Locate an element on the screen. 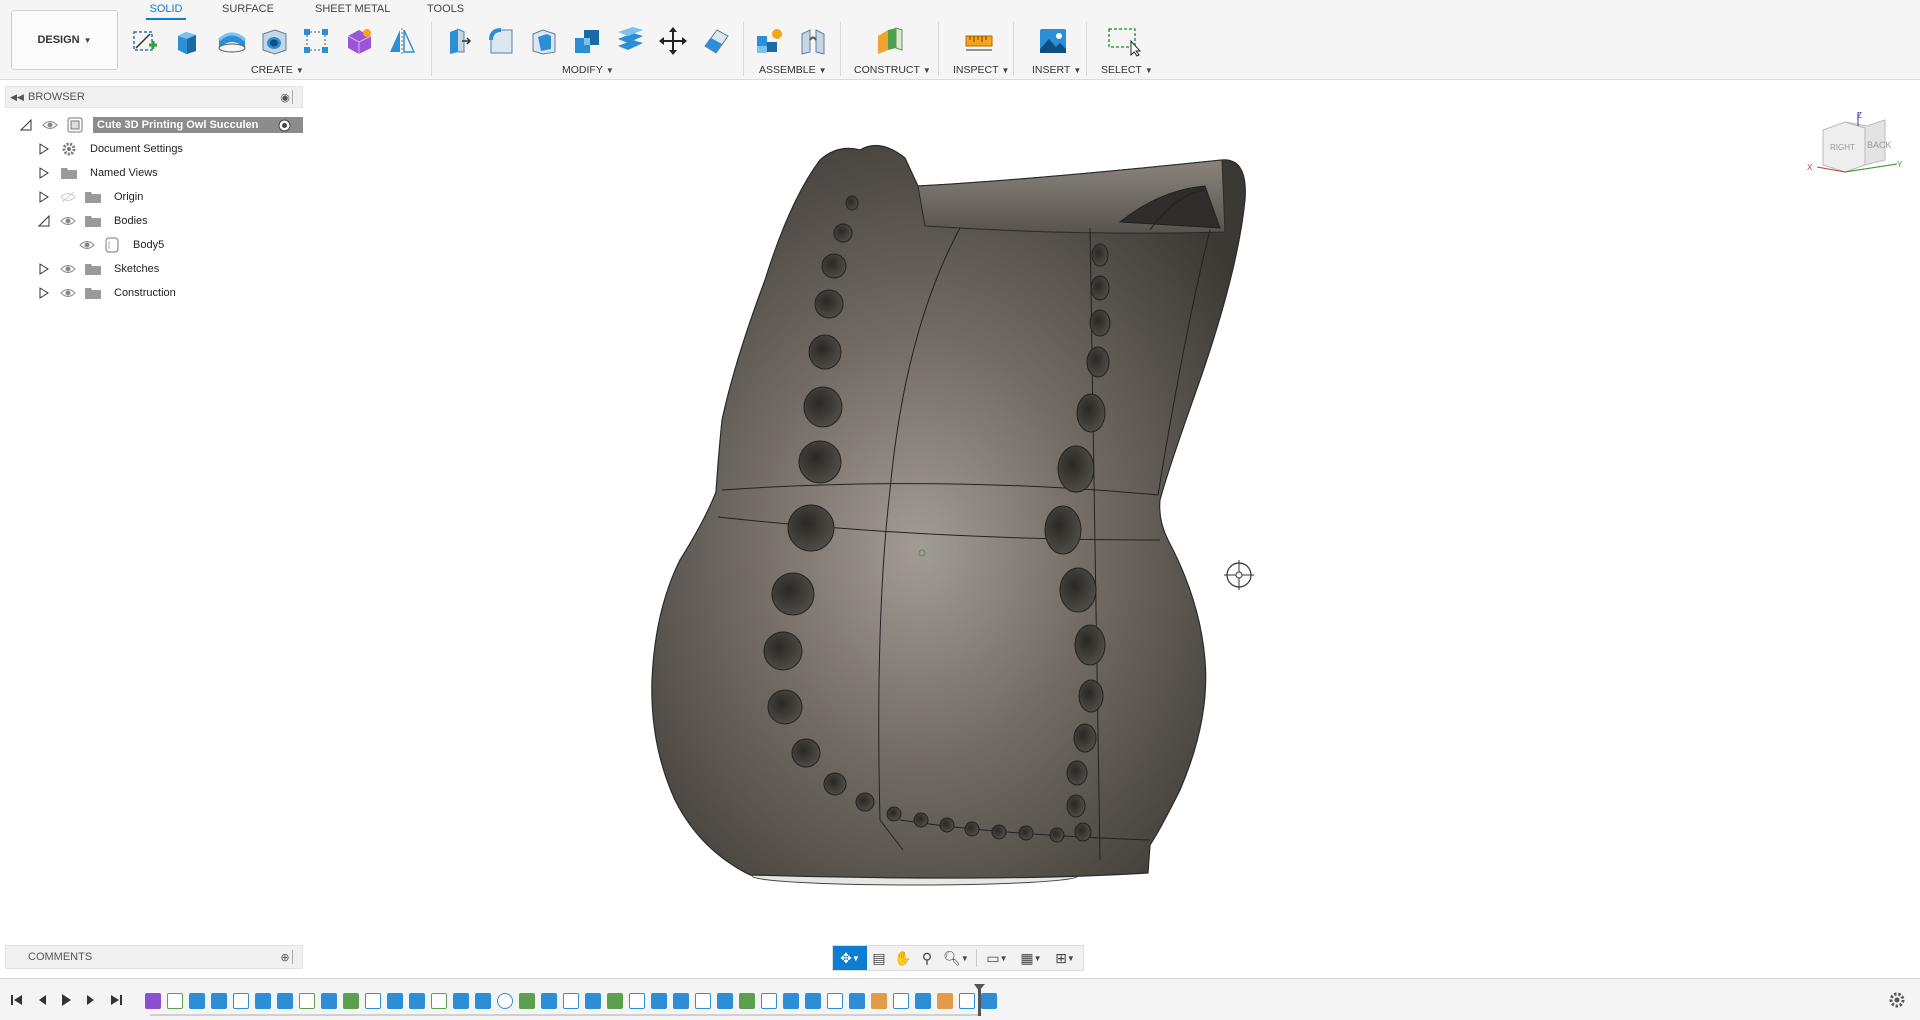 The image size is (1920, 1020). offset-plane-icon is located at coordinates (889, 41).